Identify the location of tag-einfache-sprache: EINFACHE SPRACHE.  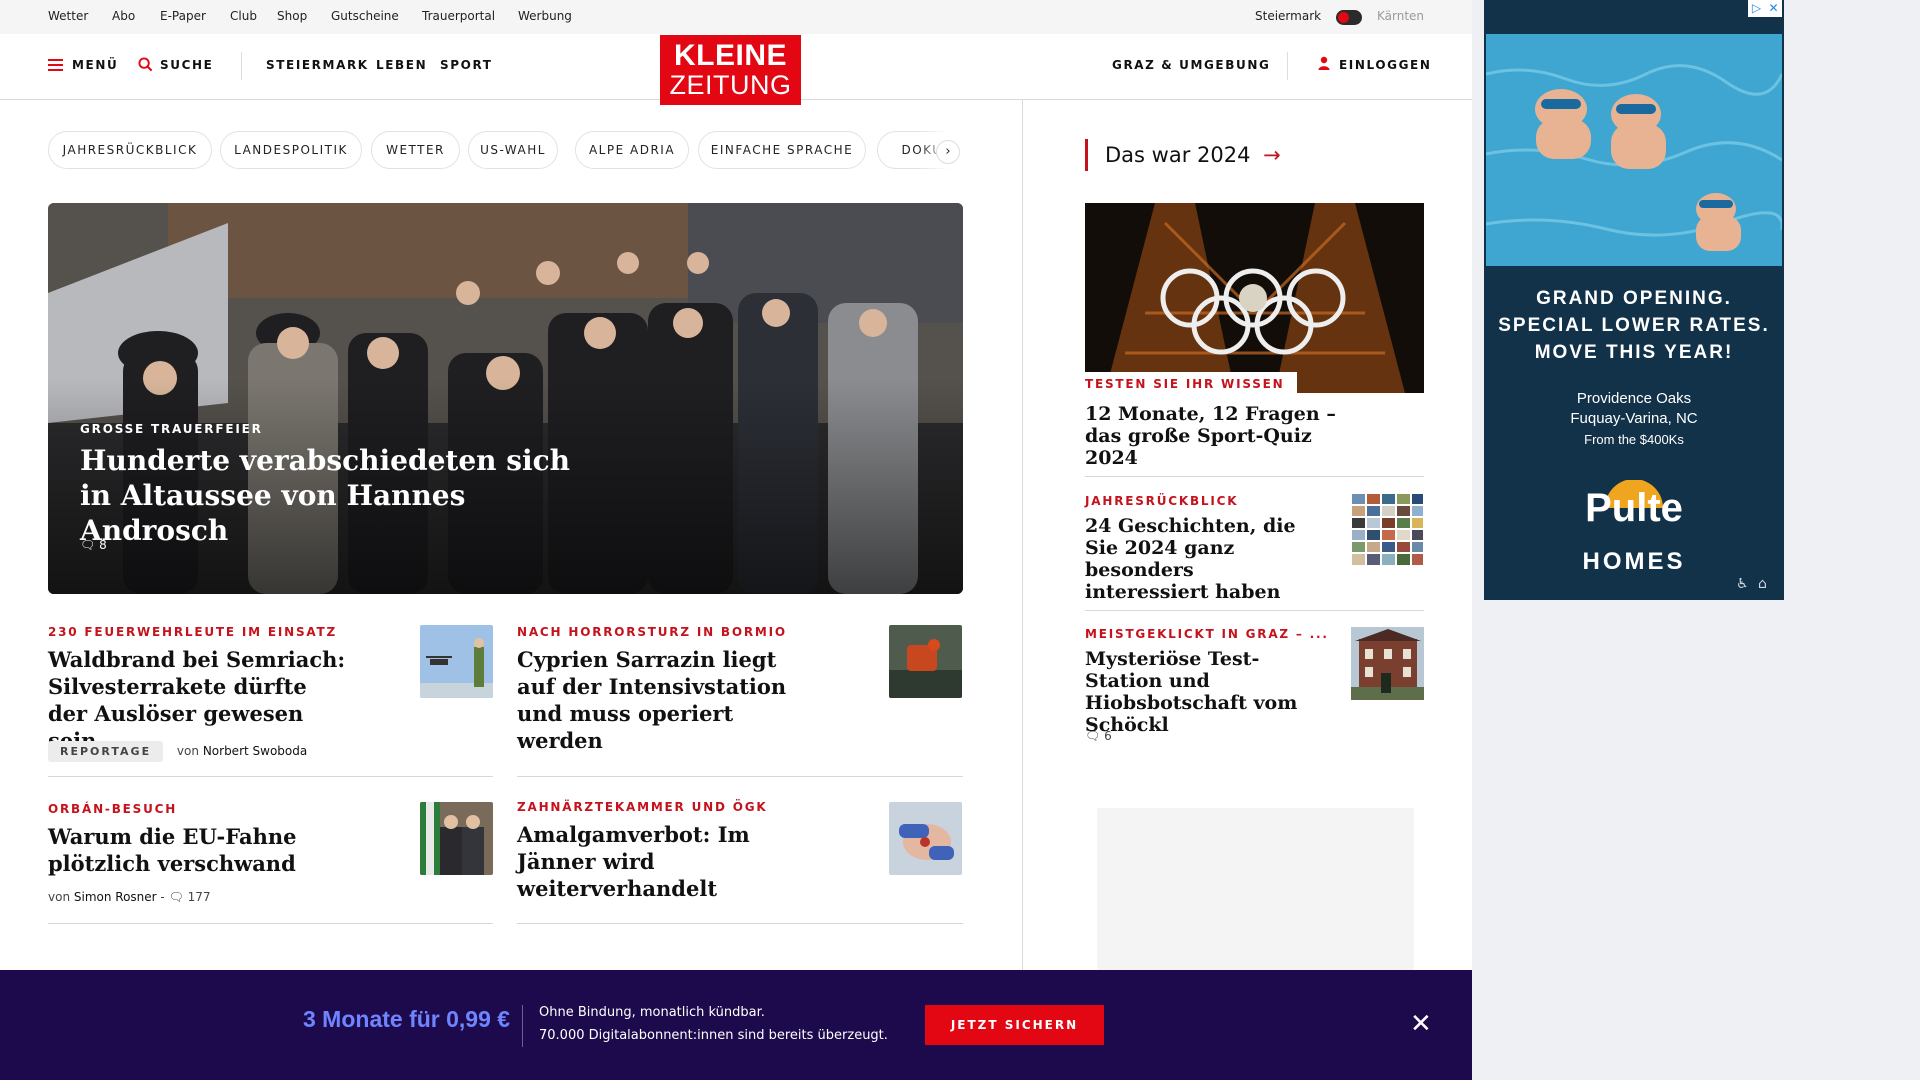
(782, 150).